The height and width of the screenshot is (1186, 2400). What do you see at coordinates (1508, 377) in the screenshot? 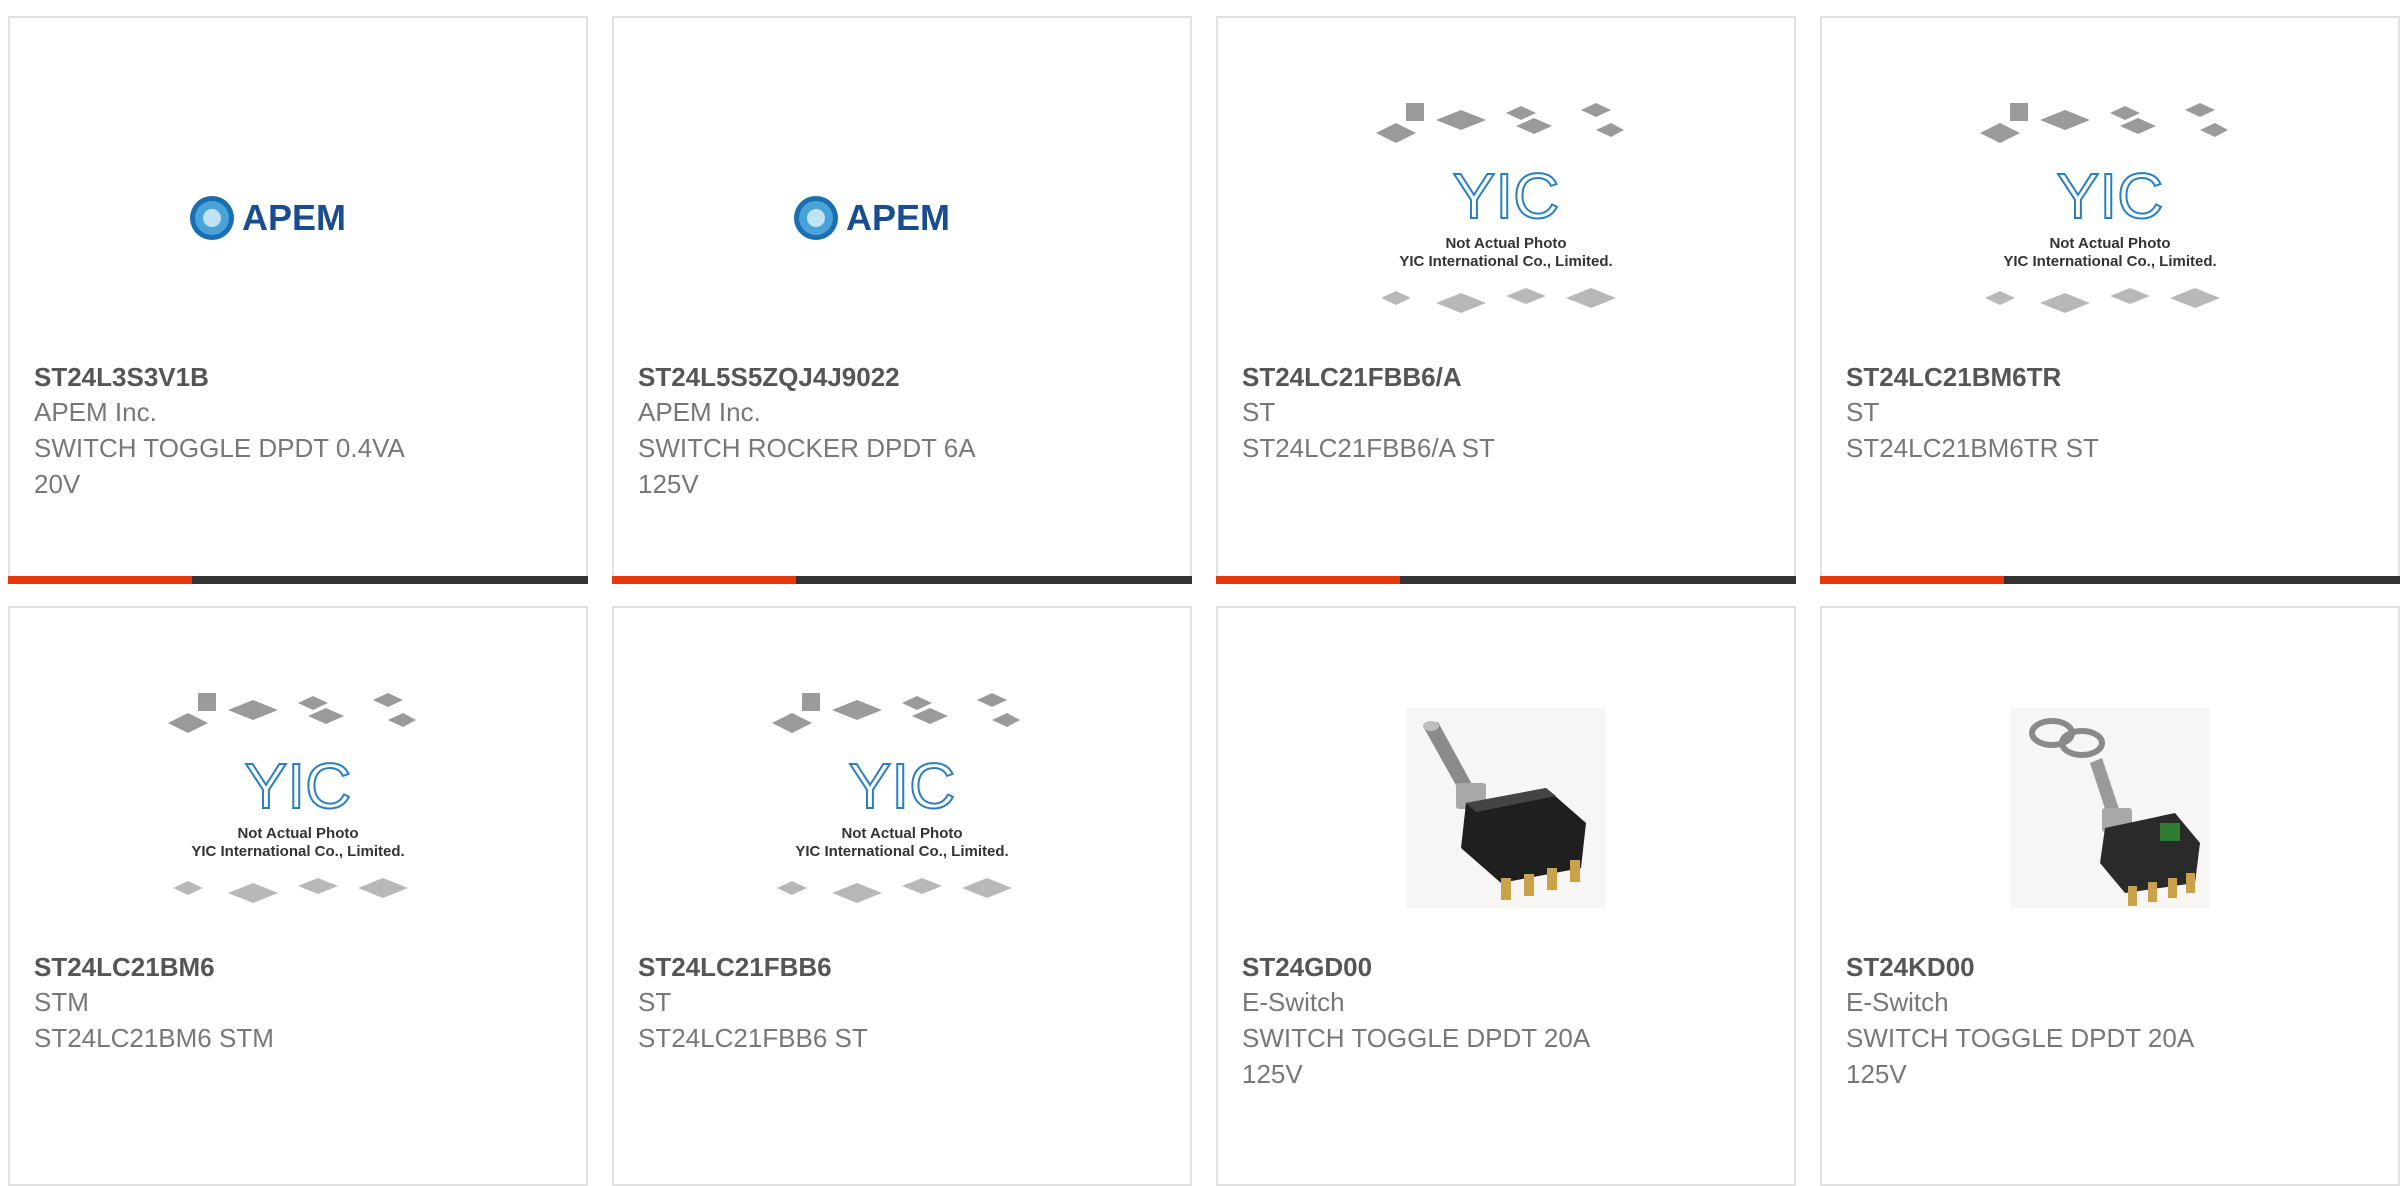
I see `part-number: ST24LC21FBB6/A` at bounding box center [1508, 377].